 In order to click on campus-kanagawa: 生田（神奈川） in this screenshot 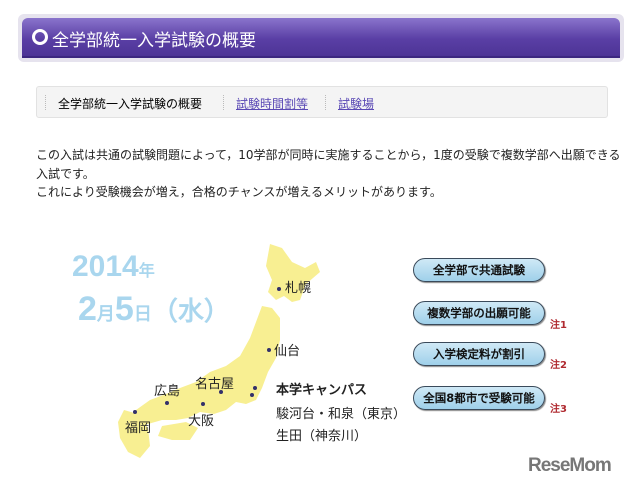, I will do `click(322, 436)`.